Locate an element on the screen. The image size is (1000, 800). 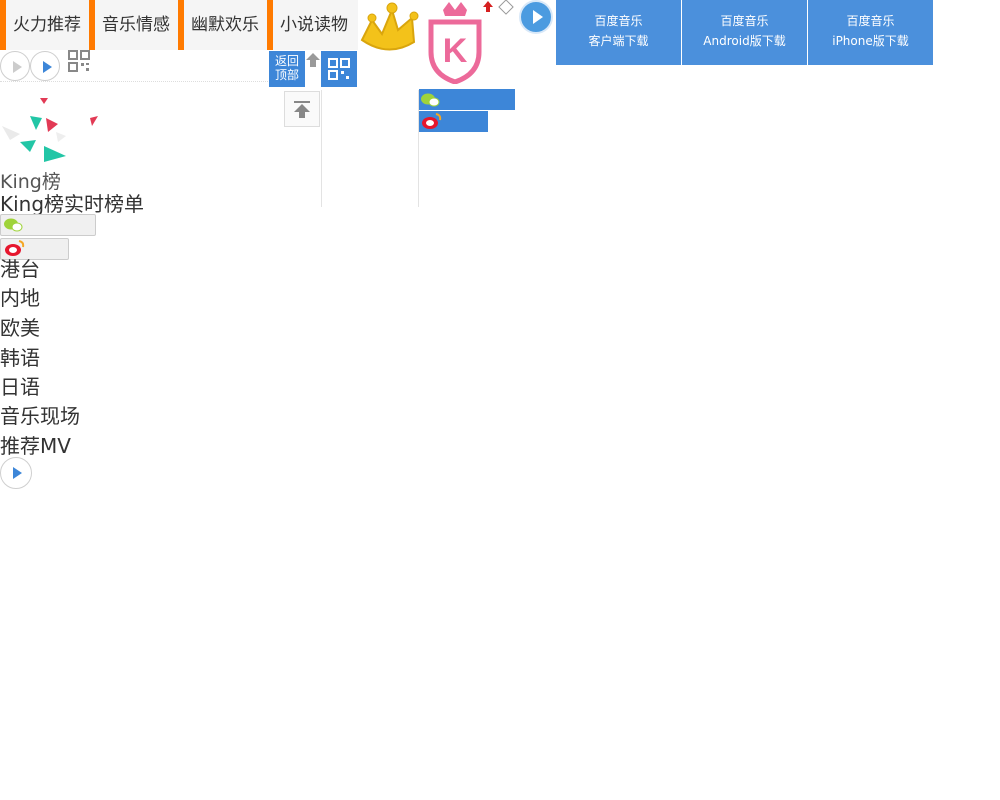
svg-text: K is located at coordinates (455, 51).